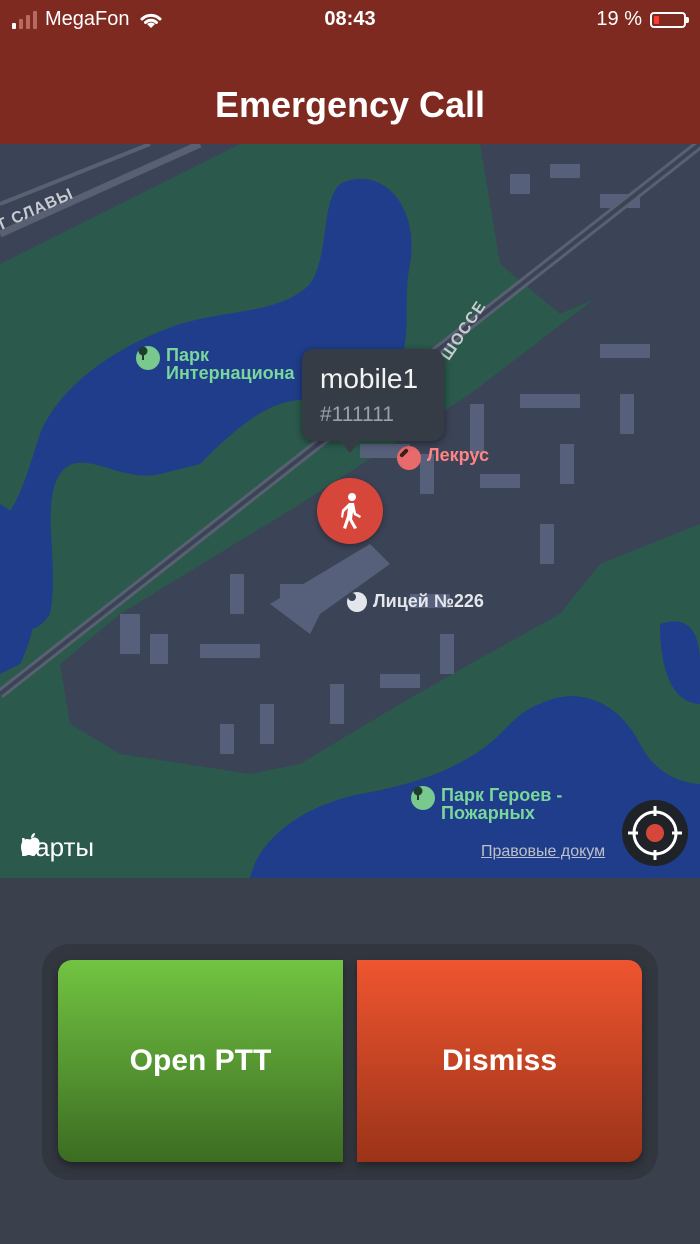 This screenshot has width=700, height=1244. I want to click on status-bar: MegaFon 08:43 19 %, so click(350, 20).